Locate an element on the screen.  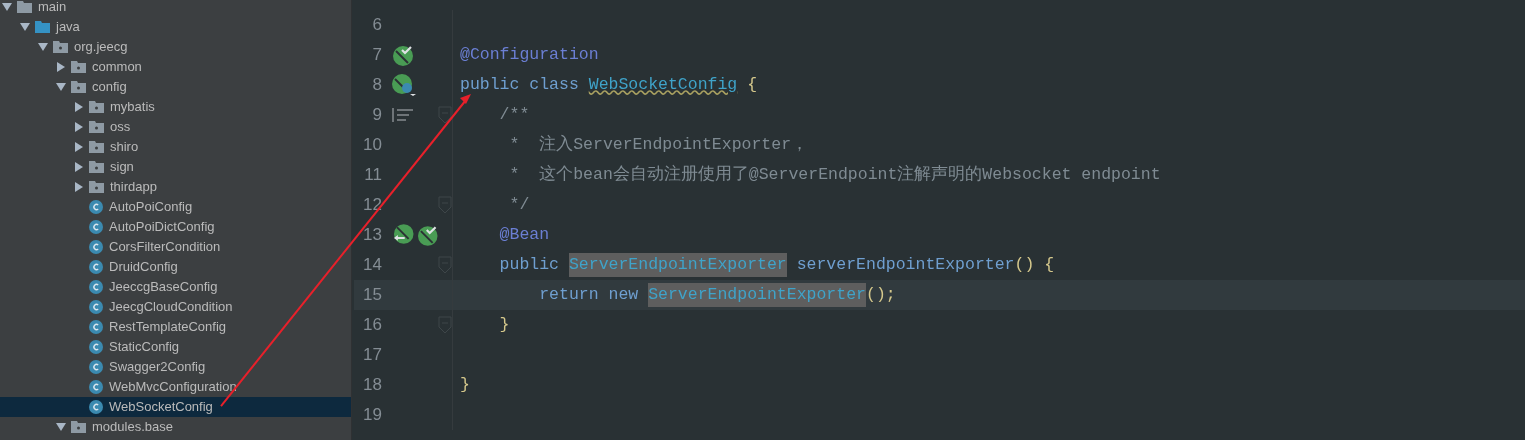
tree-item-label: modules.base is located at coordinates (132, 427).